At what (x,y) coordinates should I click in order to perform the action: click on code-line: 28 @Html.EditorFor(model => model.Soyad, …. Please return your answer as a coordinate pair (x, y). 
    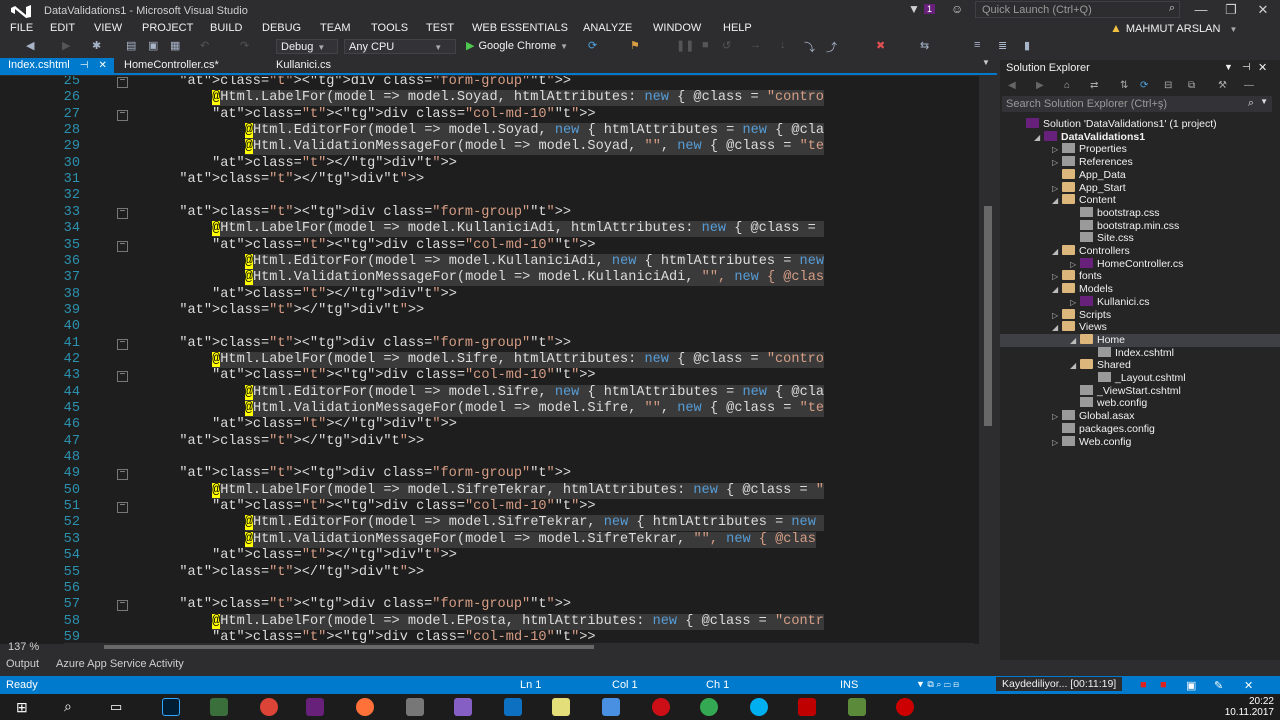
    Looking at the image, I should click on (488, 131).